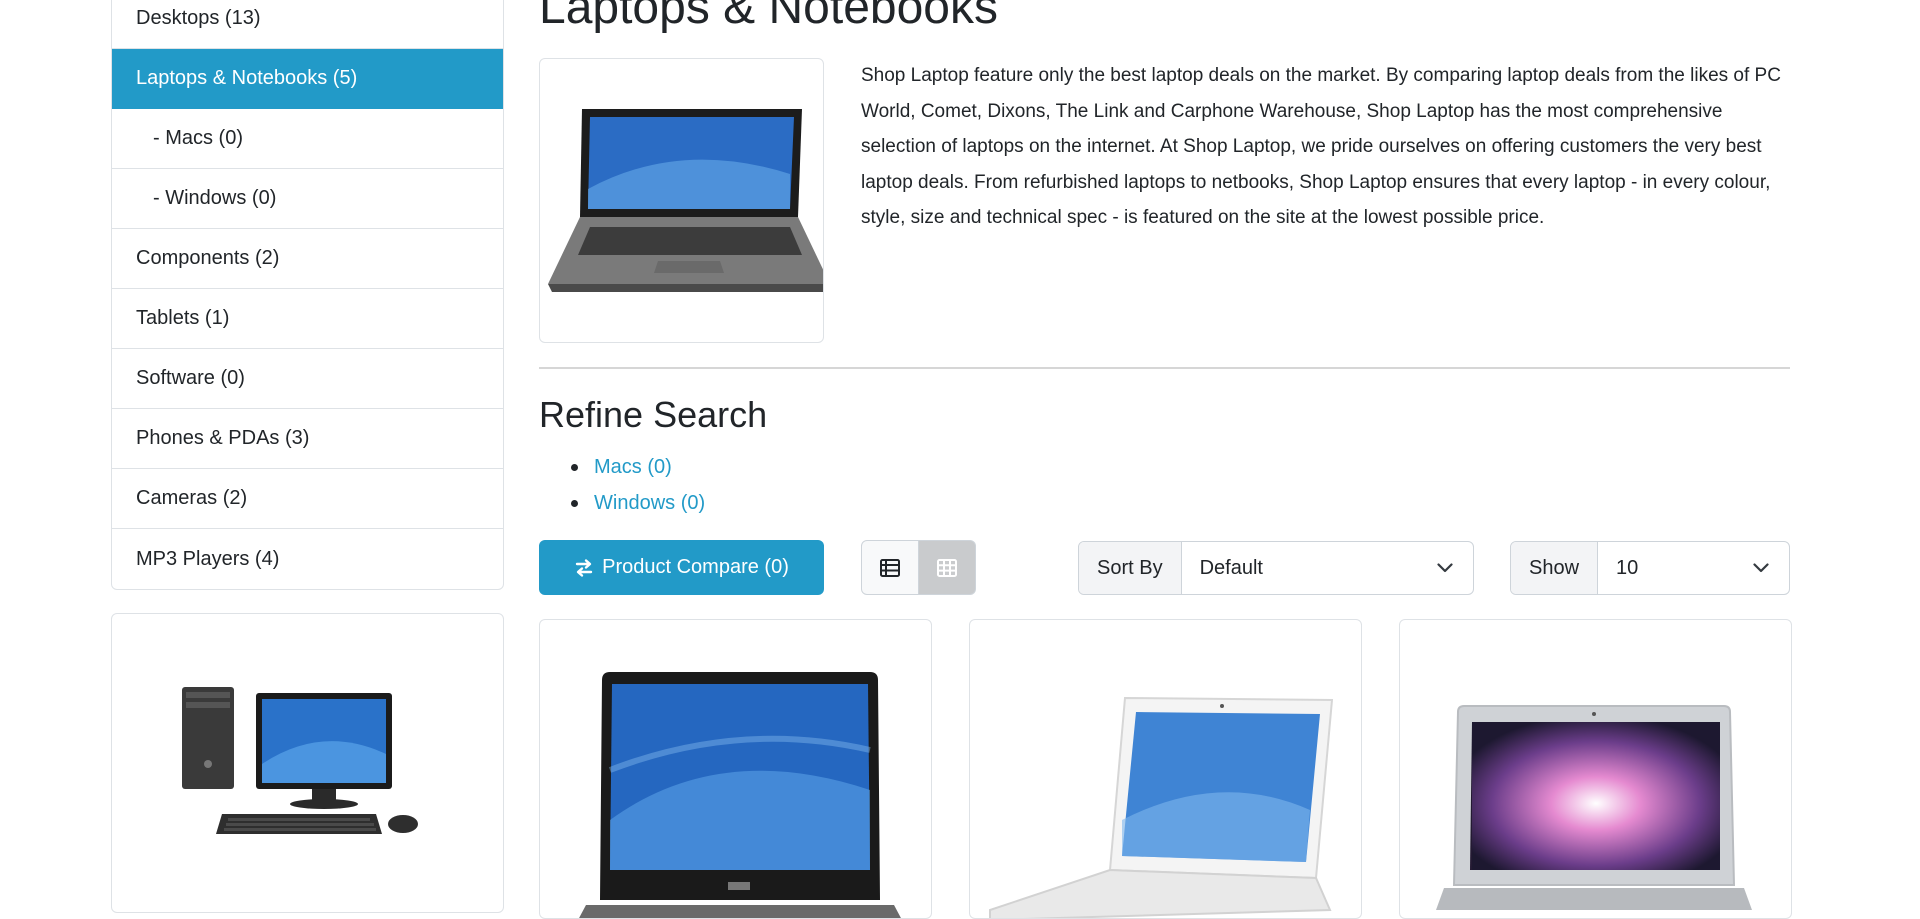 The image size is (1920, 919). I want to click on category-phones-pdas: Phones & PDAs (3), so click(307, 439).